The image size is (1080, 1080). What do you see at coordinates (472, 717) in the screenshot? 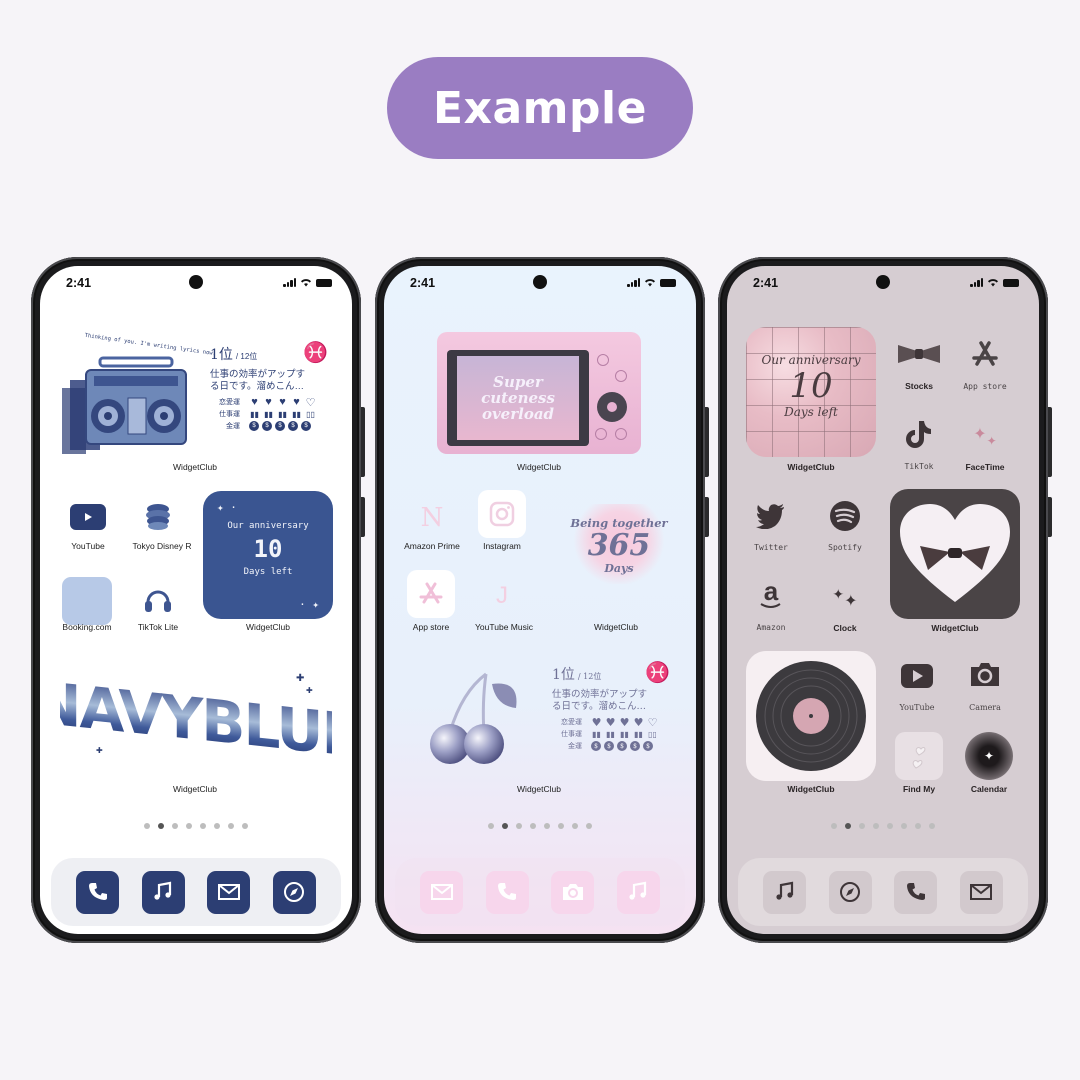
I see `cherry-widget` at bounding box center [472, 717].